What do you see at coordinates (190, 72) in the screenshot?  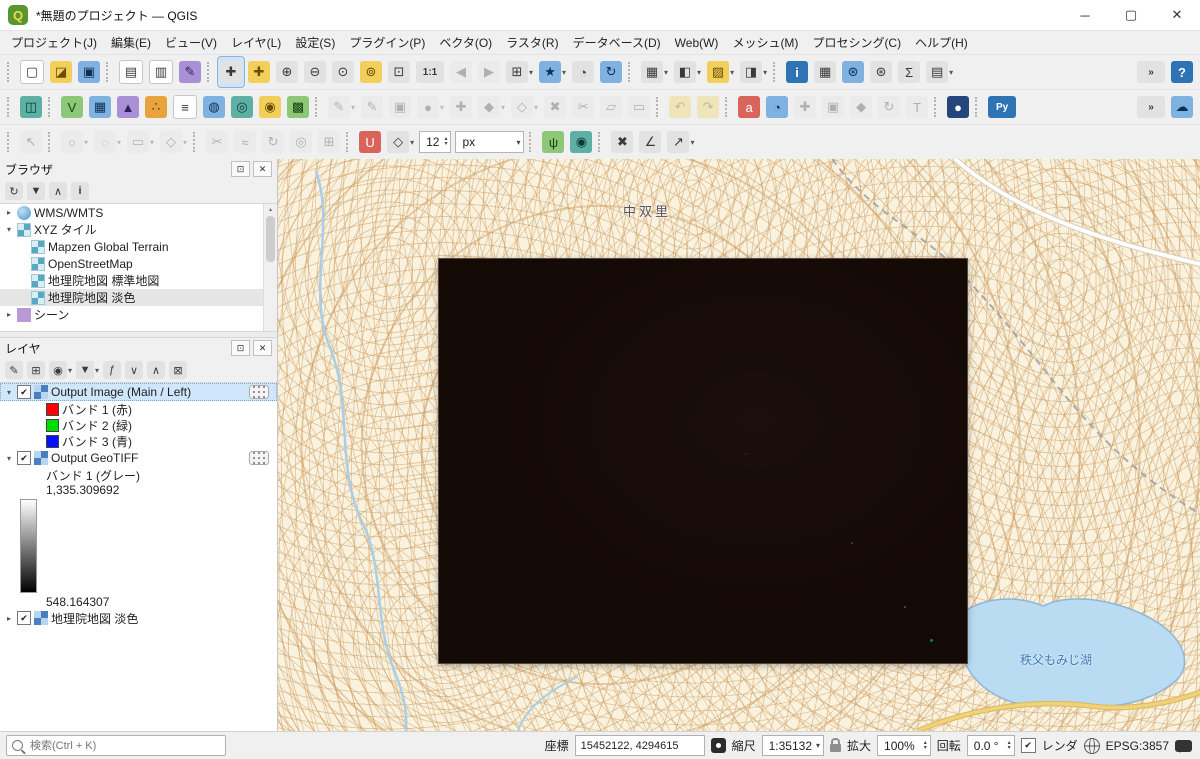 I see `style-manager: ✎` at bounding box center [190, 72].